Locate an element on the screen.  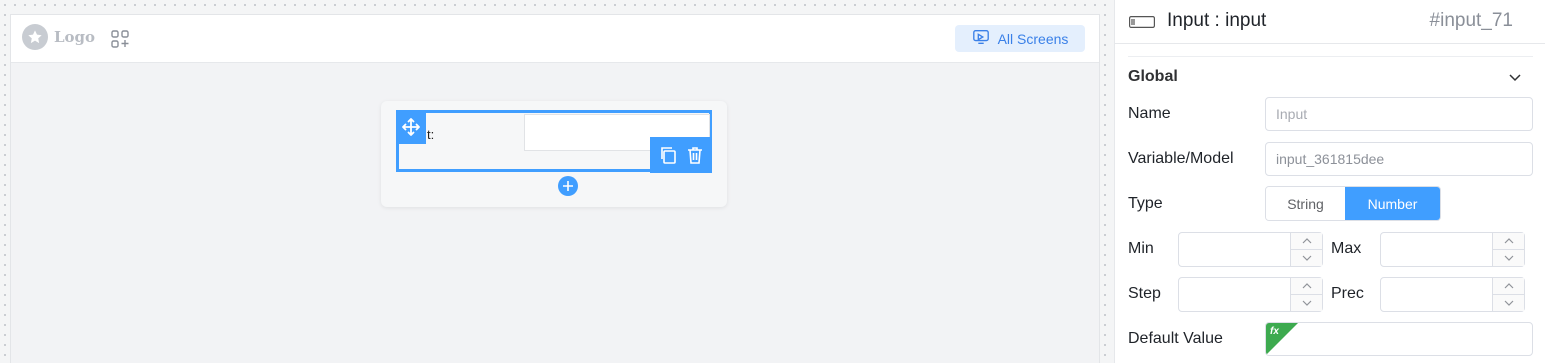
name-label: Name is located at coordinates (1149, 113).